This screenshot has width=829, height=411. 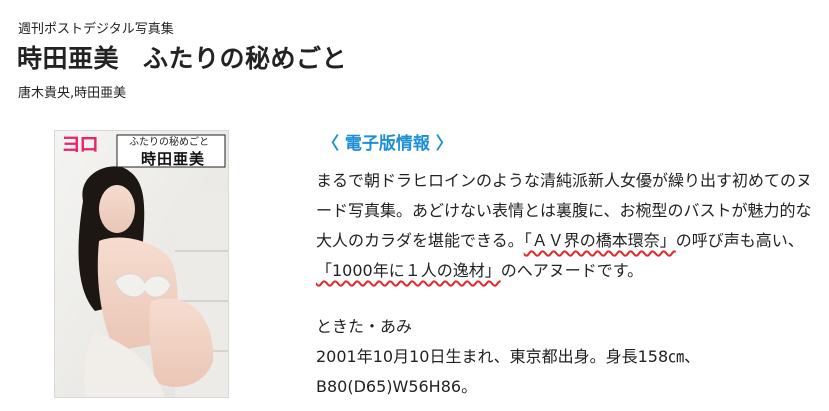 I want to click on desc-line-1: まるで朝ドラヒロインのような清純派新人女優が繰り出す初めてのヌ, so click(x=564, y=180).